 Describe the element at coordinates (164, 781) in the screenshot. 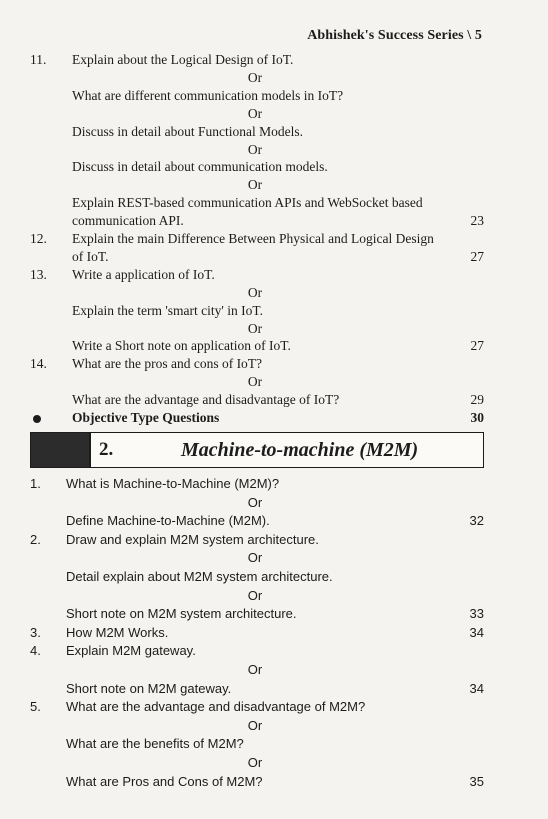

I see `question-text: What are Pros and Cons of M2M?` at that location.